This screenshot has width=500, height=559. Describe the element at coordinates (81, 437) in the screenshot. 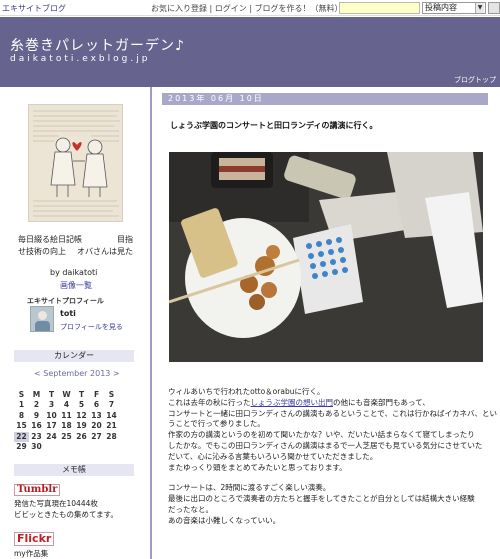

I see `calendar-day: 26` at that location.